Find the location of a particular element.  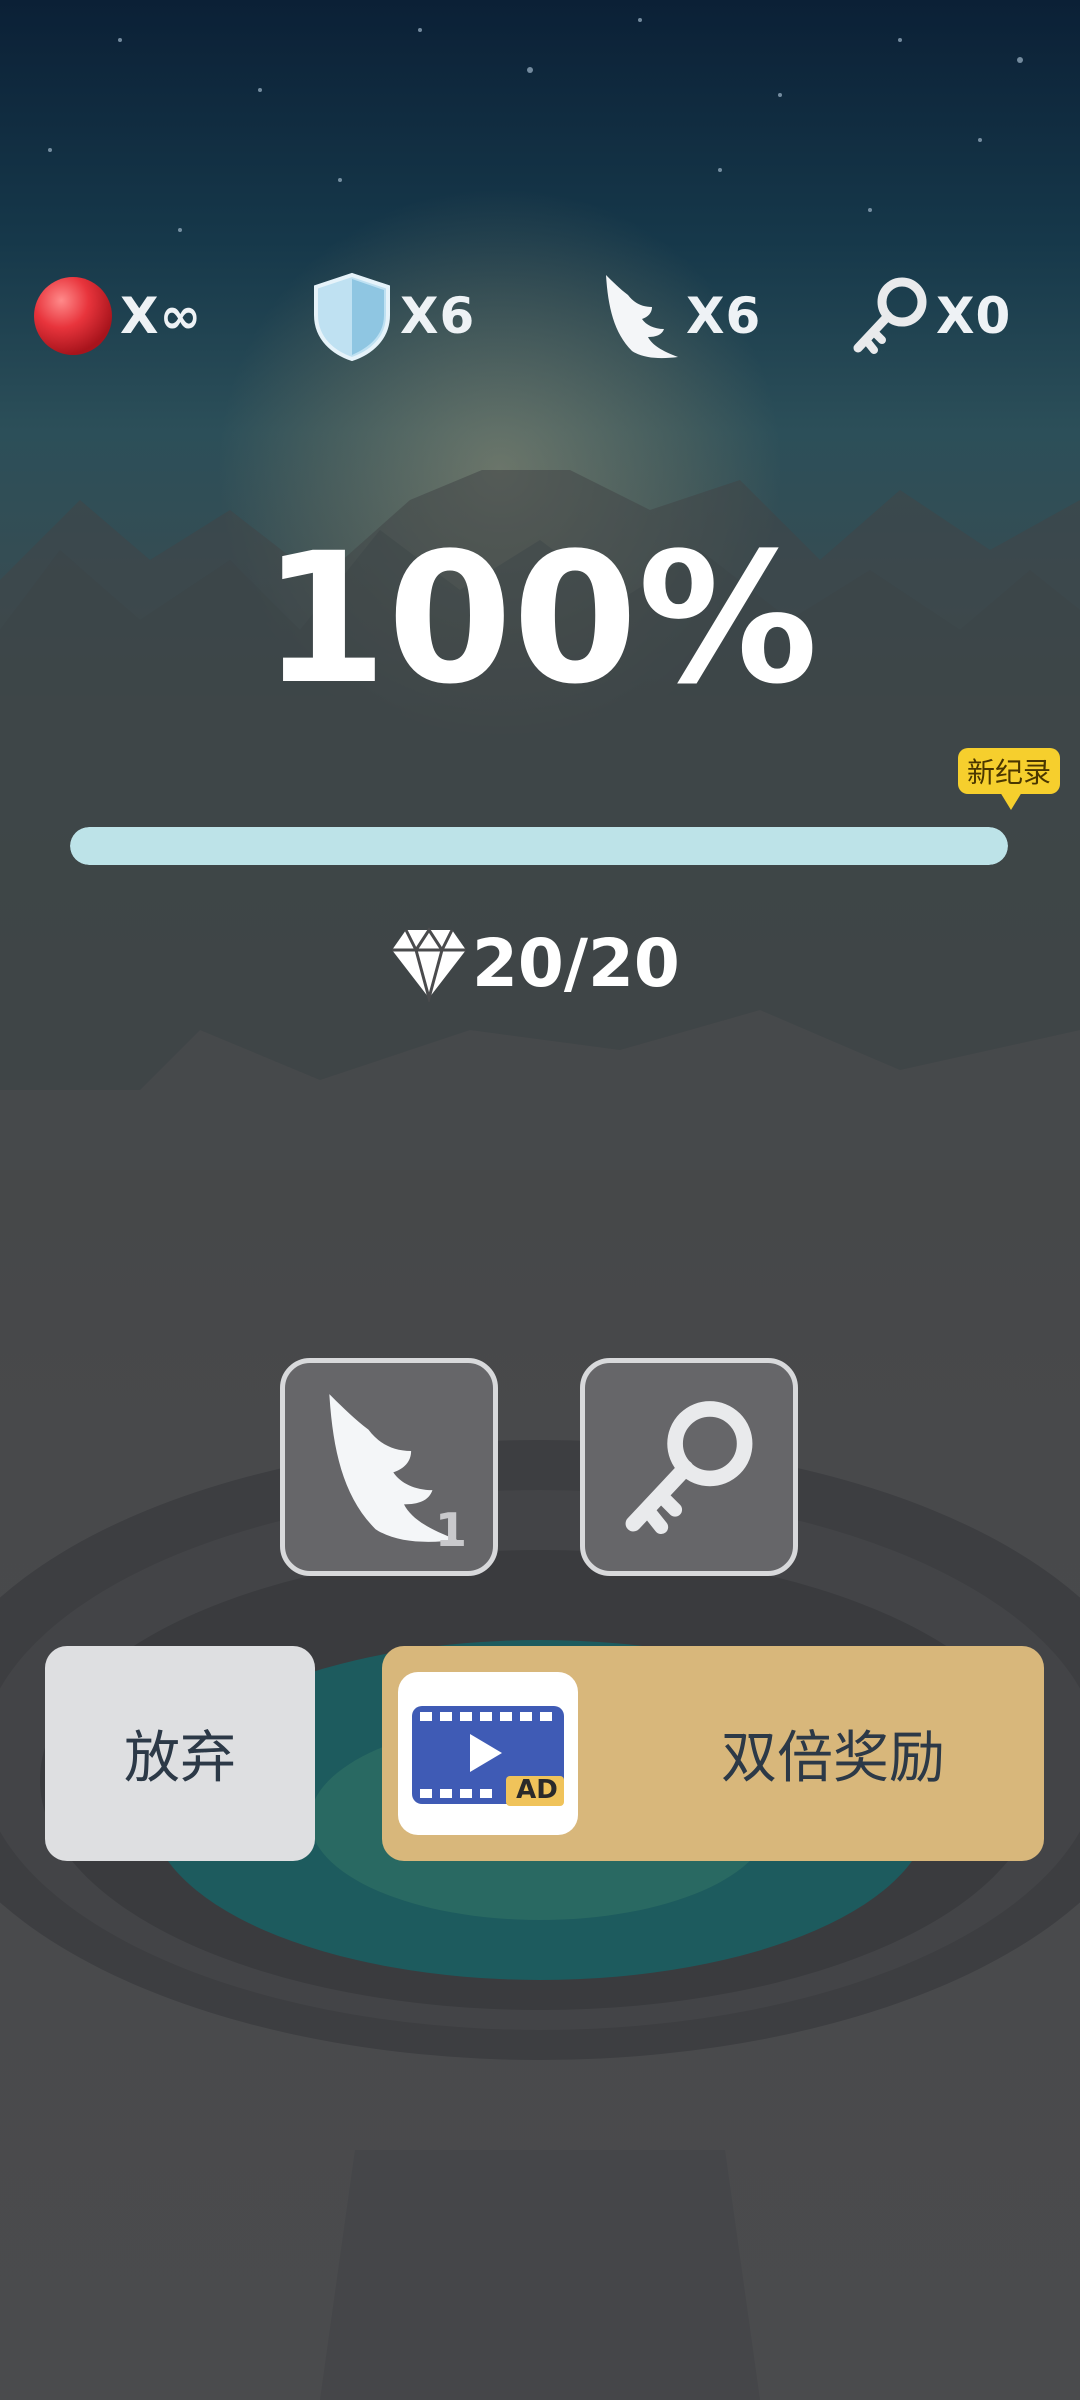

wings-counter: X6 is located at coordinates (679, 316).